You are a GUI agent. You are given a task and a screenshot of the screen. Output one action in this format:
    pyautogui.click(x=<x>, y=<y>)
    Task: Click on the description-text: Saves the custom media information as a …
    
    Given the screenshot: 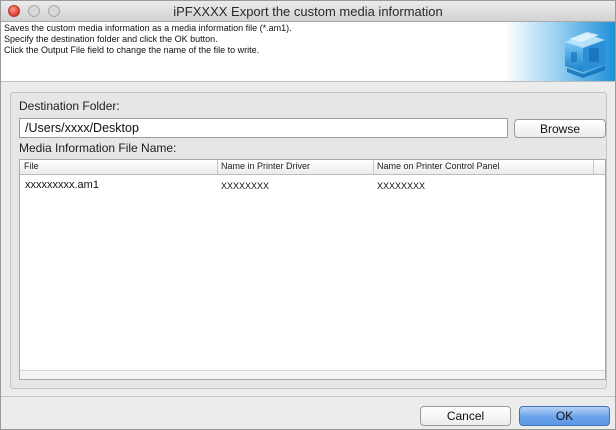 What is the action you would take?
    pyautogui.click(x=148, y=39)
    